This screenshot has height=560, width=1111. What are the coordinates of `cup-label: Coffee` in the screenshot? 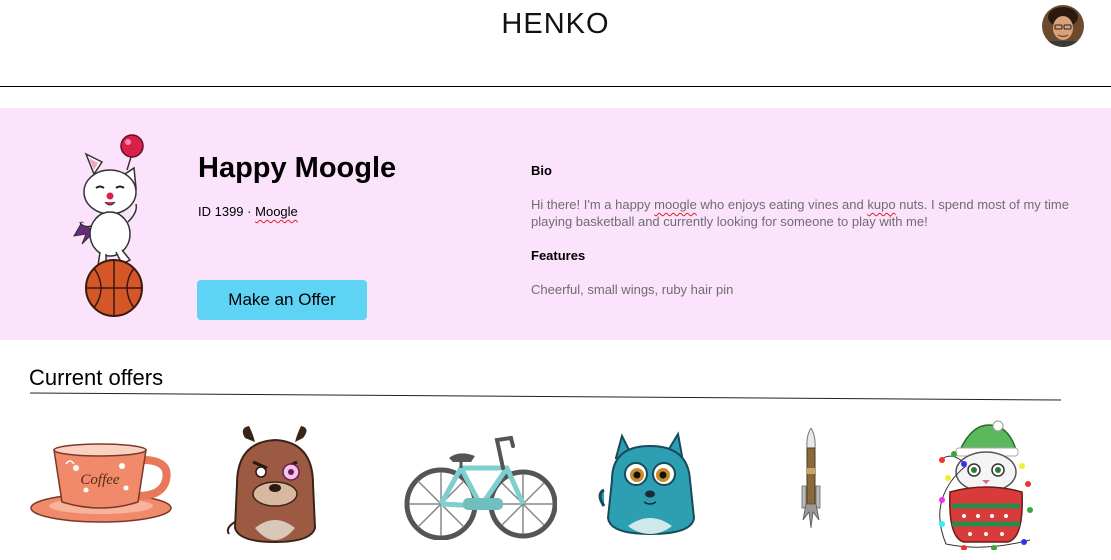 It's located at (99, 480).